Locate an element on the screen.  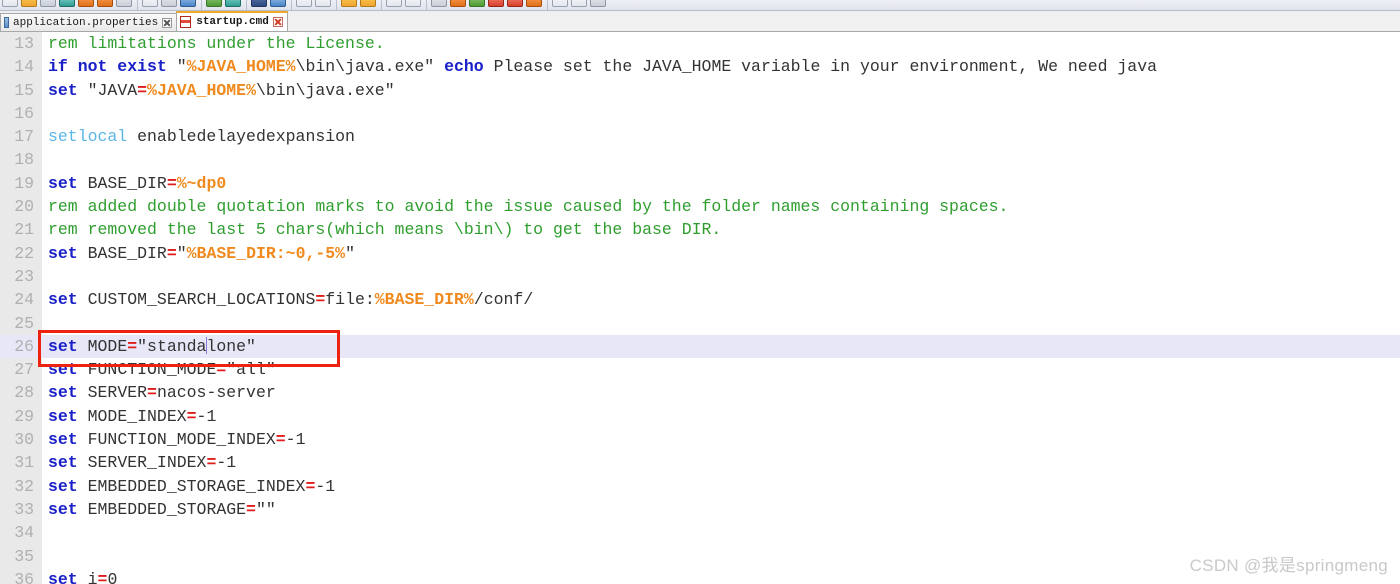
save-macro-icon is located at coordinates (496, 3).